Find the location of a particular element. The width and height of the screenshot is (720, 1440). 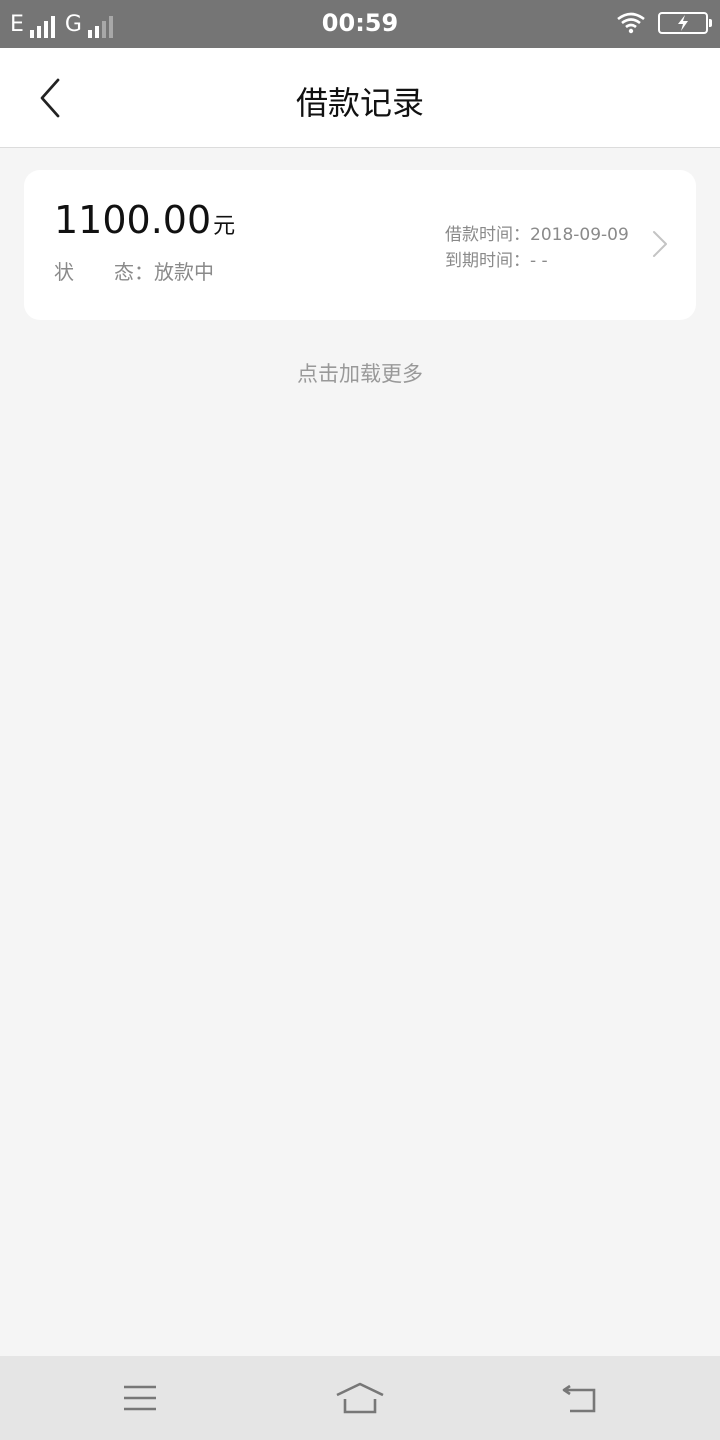

due-time-row: 到期时间：- - is located at coordinates (537, 261).